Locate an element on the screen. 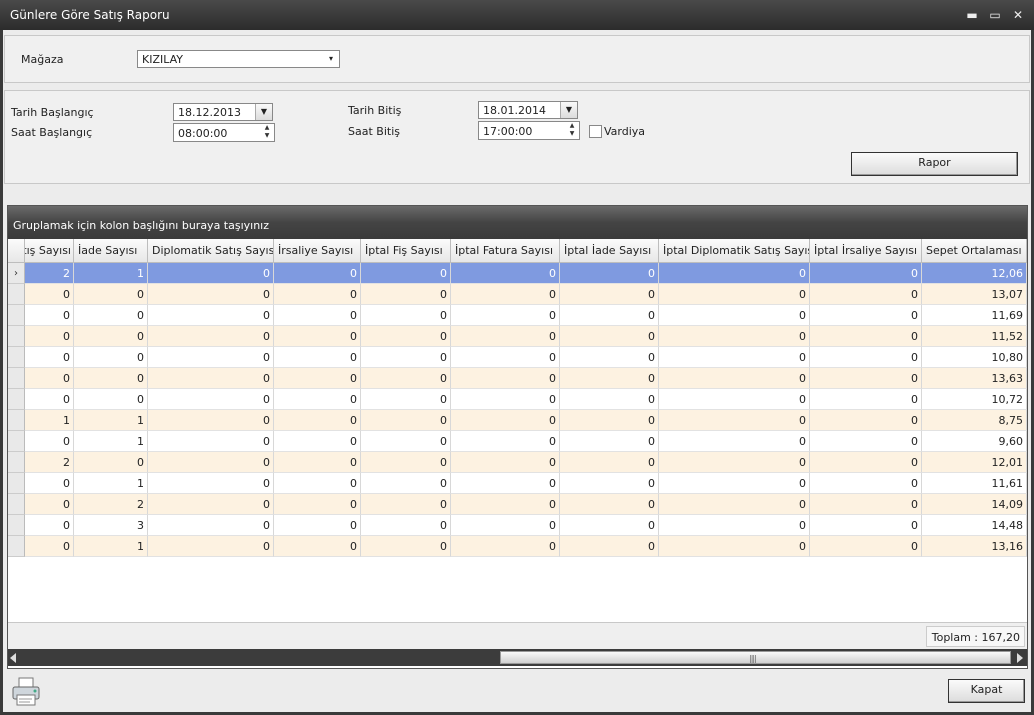 The image size is (1034, 715). table-cell: 11,69 is located at coordinates (974, 315).